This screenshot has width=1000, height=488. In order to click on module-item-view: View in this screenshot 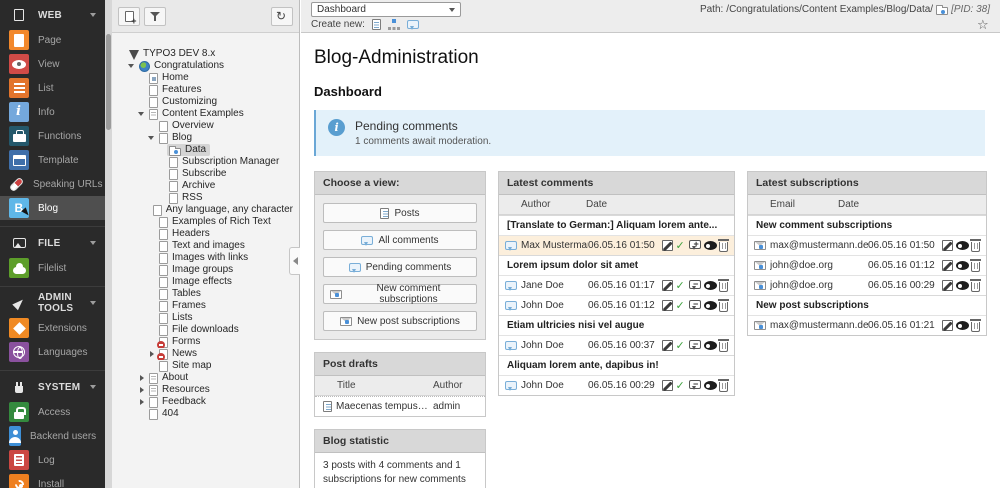, I will do `click(52, 64)`.